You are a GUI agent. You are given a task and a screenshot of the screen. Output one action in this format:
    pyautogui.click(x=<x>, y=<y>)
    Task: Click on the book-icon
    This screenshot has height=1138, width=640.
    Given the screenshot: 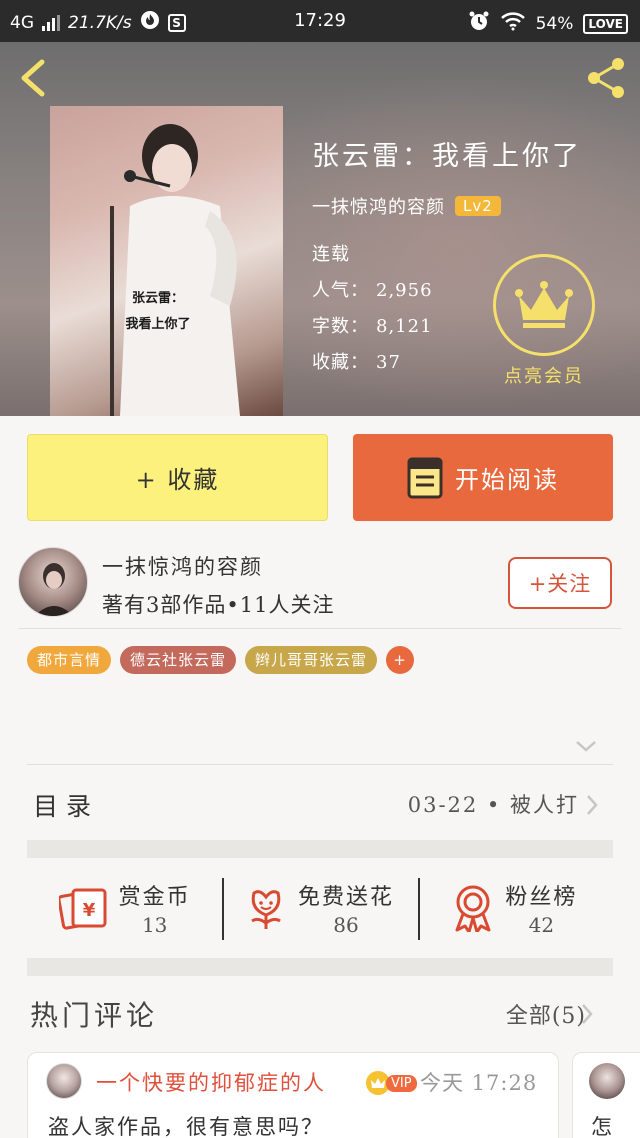 What is the action you would take?
    pyautogui.click(x=425, y=477)
    